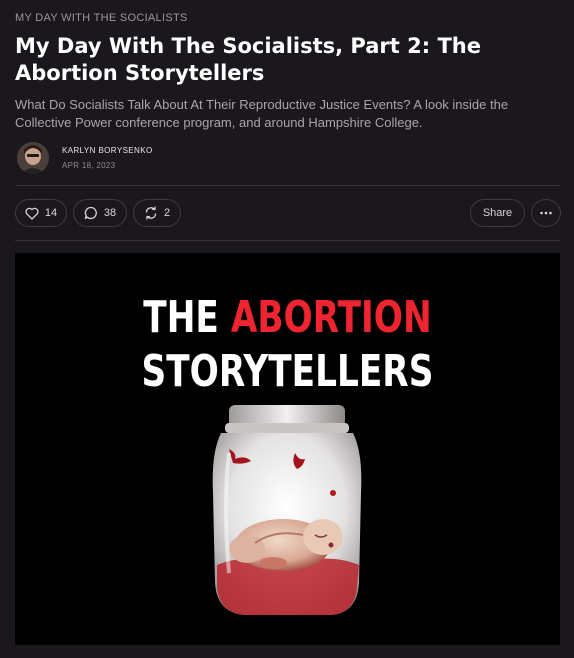  What do you see at coordinates (167, 213) in the screenshot?
I see `restack-count: 2` at bounding box center [167, 213].